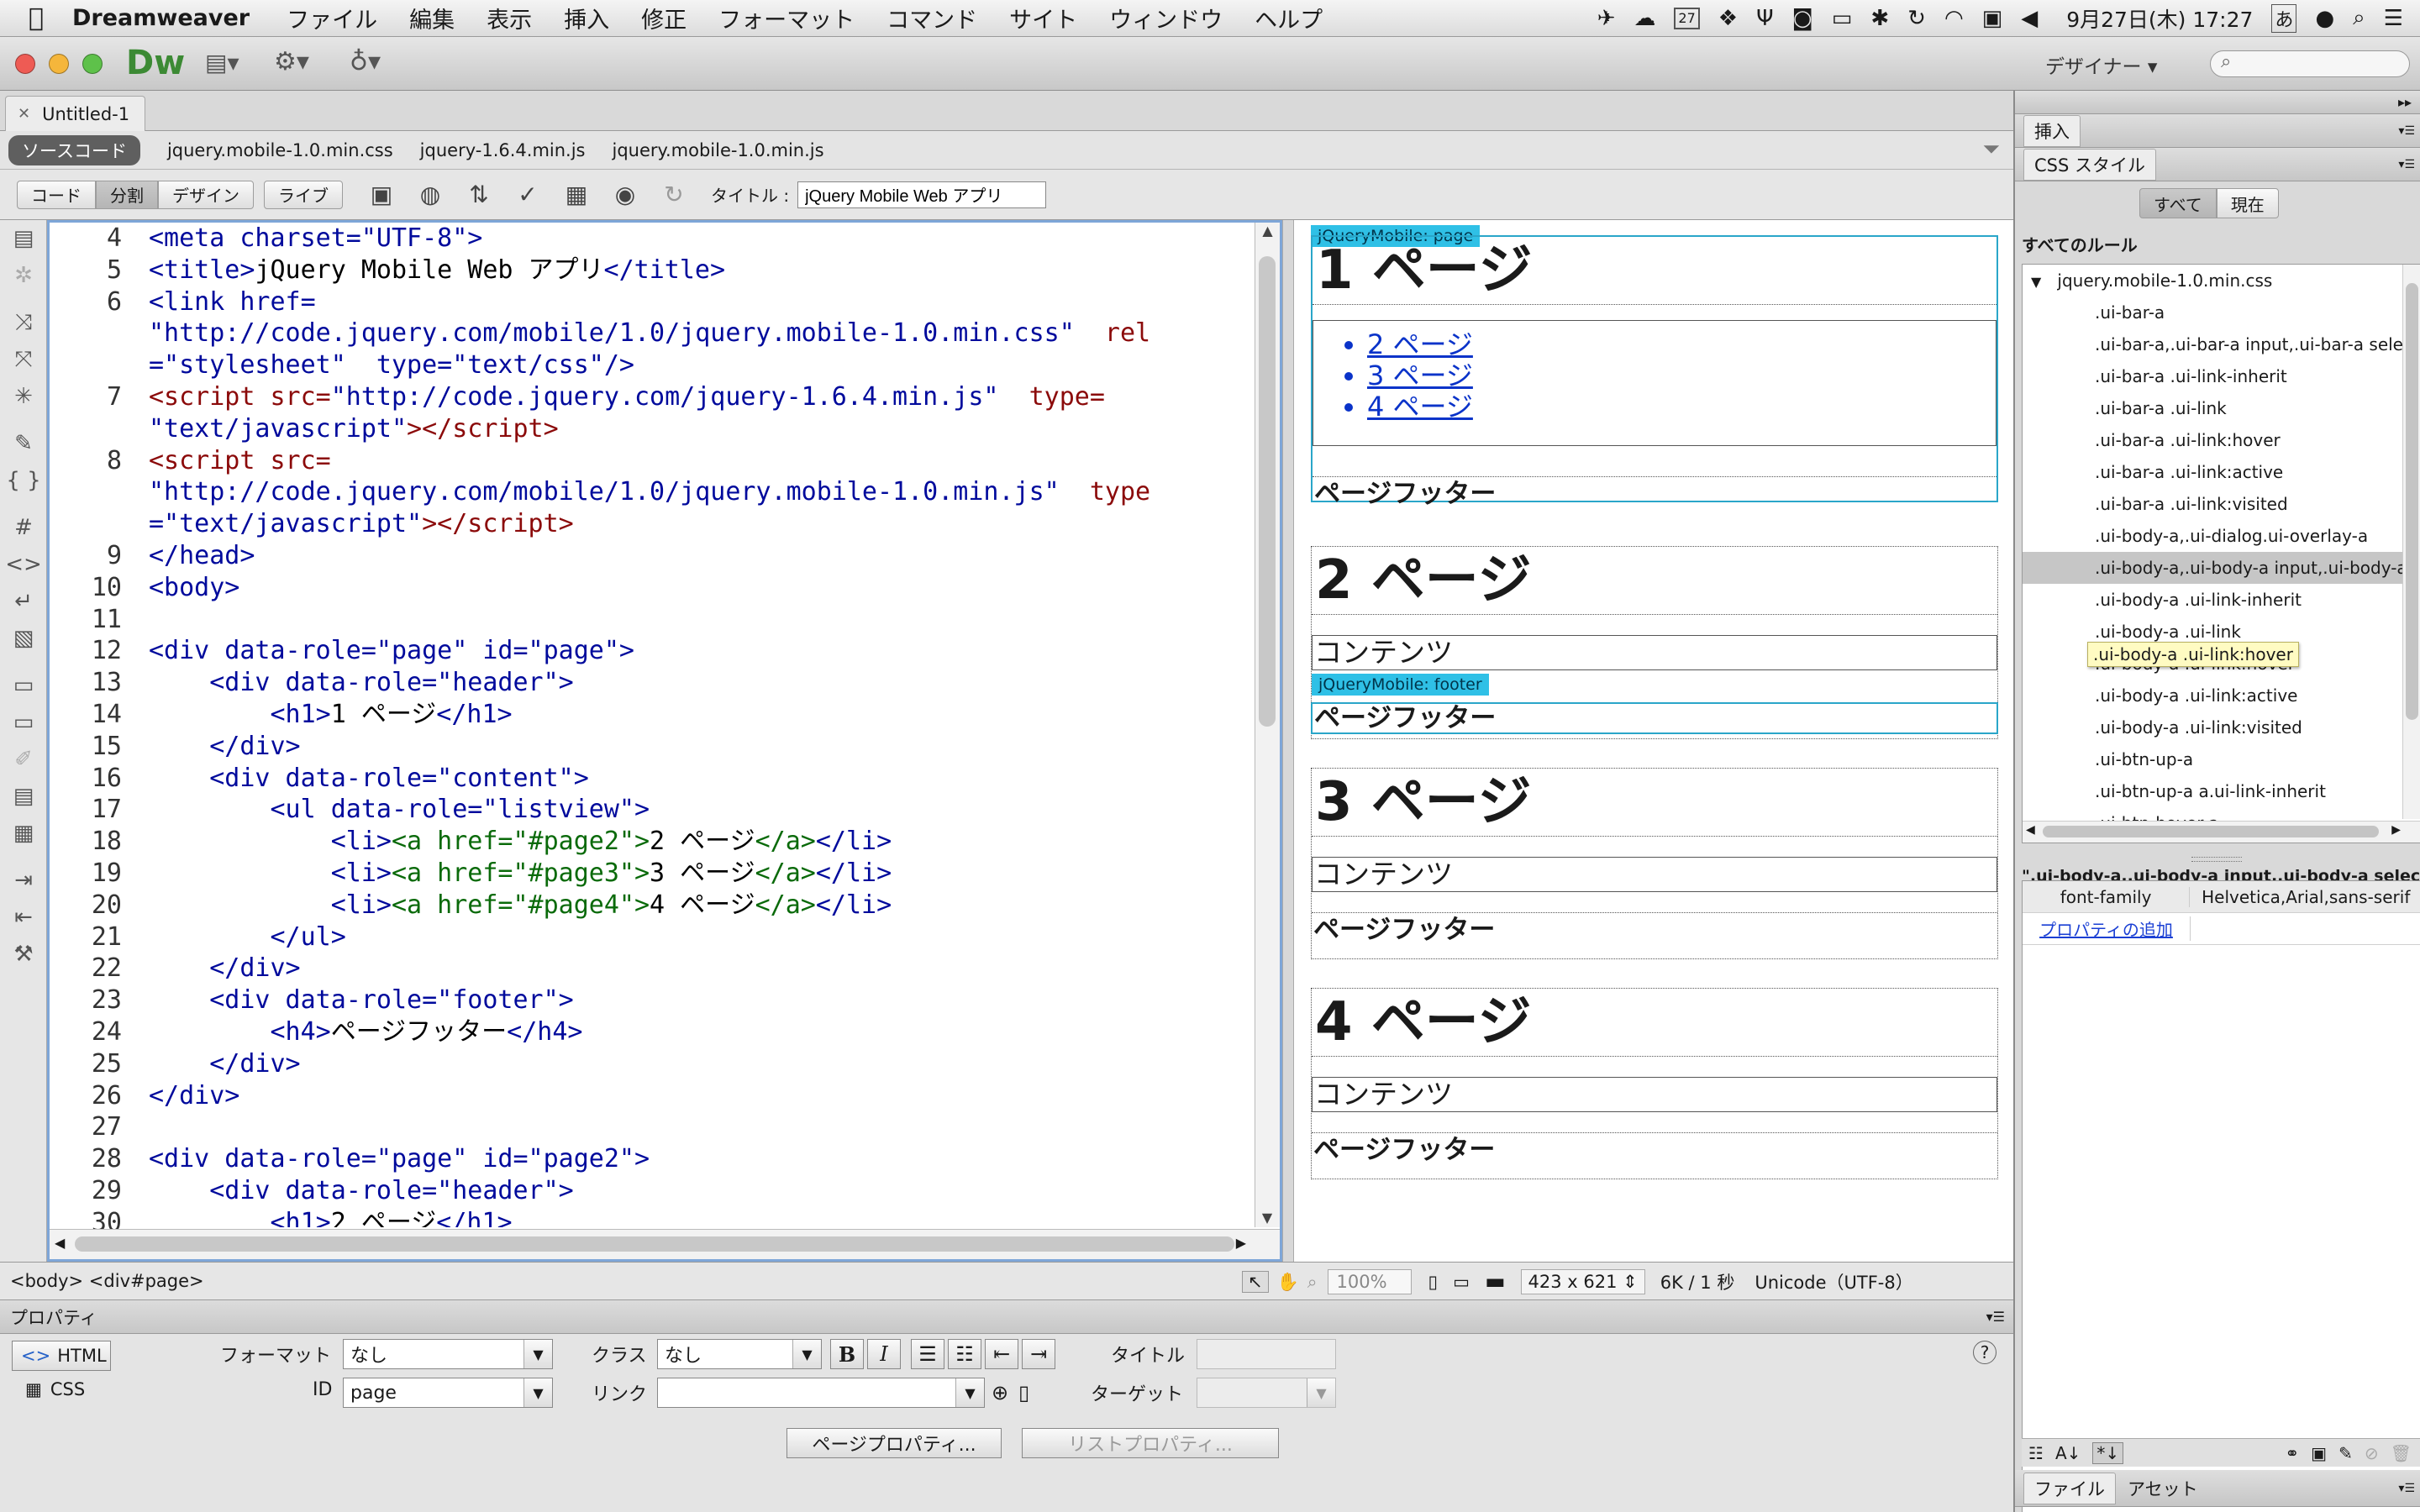 The image size is (2420, 1512). I want to click on link-page-3: 3 ページ, so click(1681, 375).